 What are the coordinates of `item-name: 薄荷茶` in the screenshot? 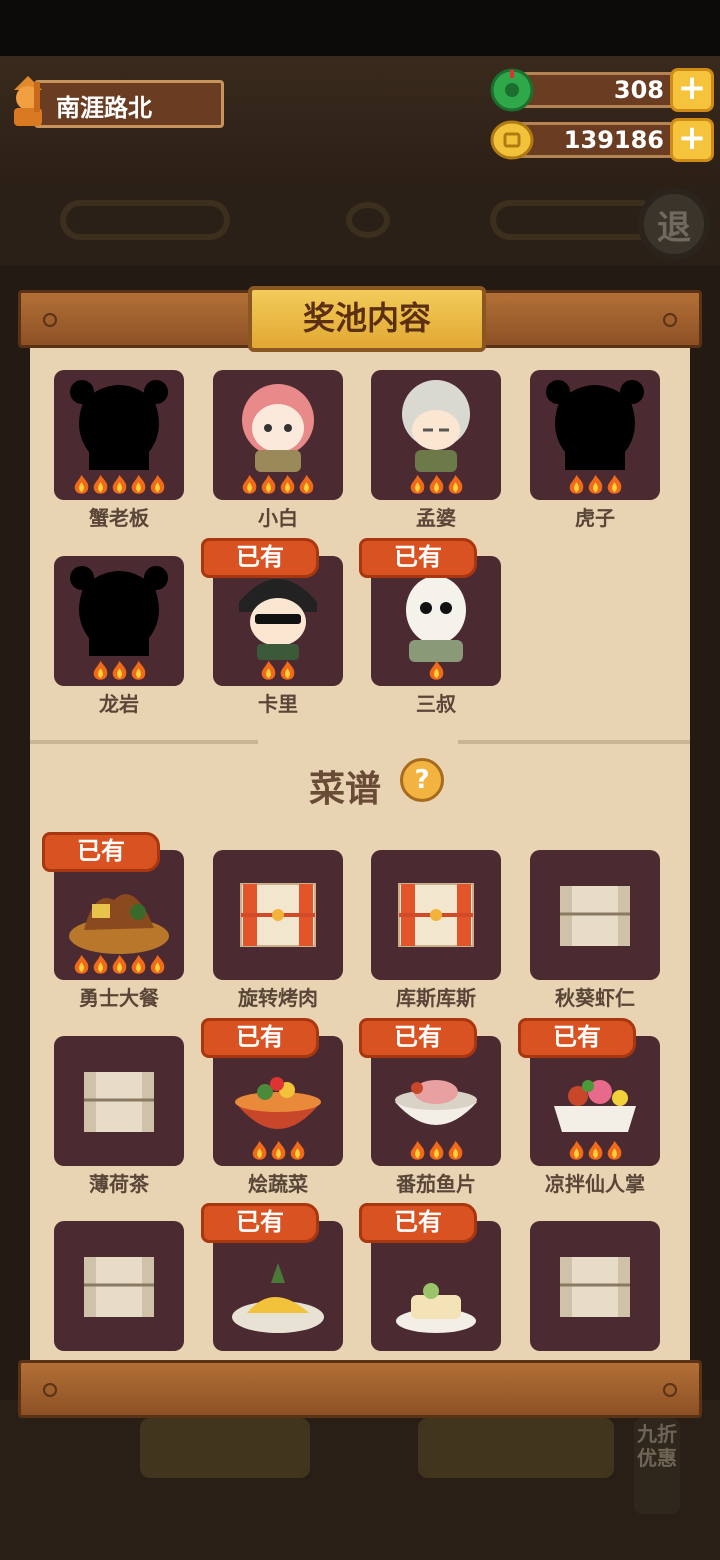 It's located at (119, 1184).